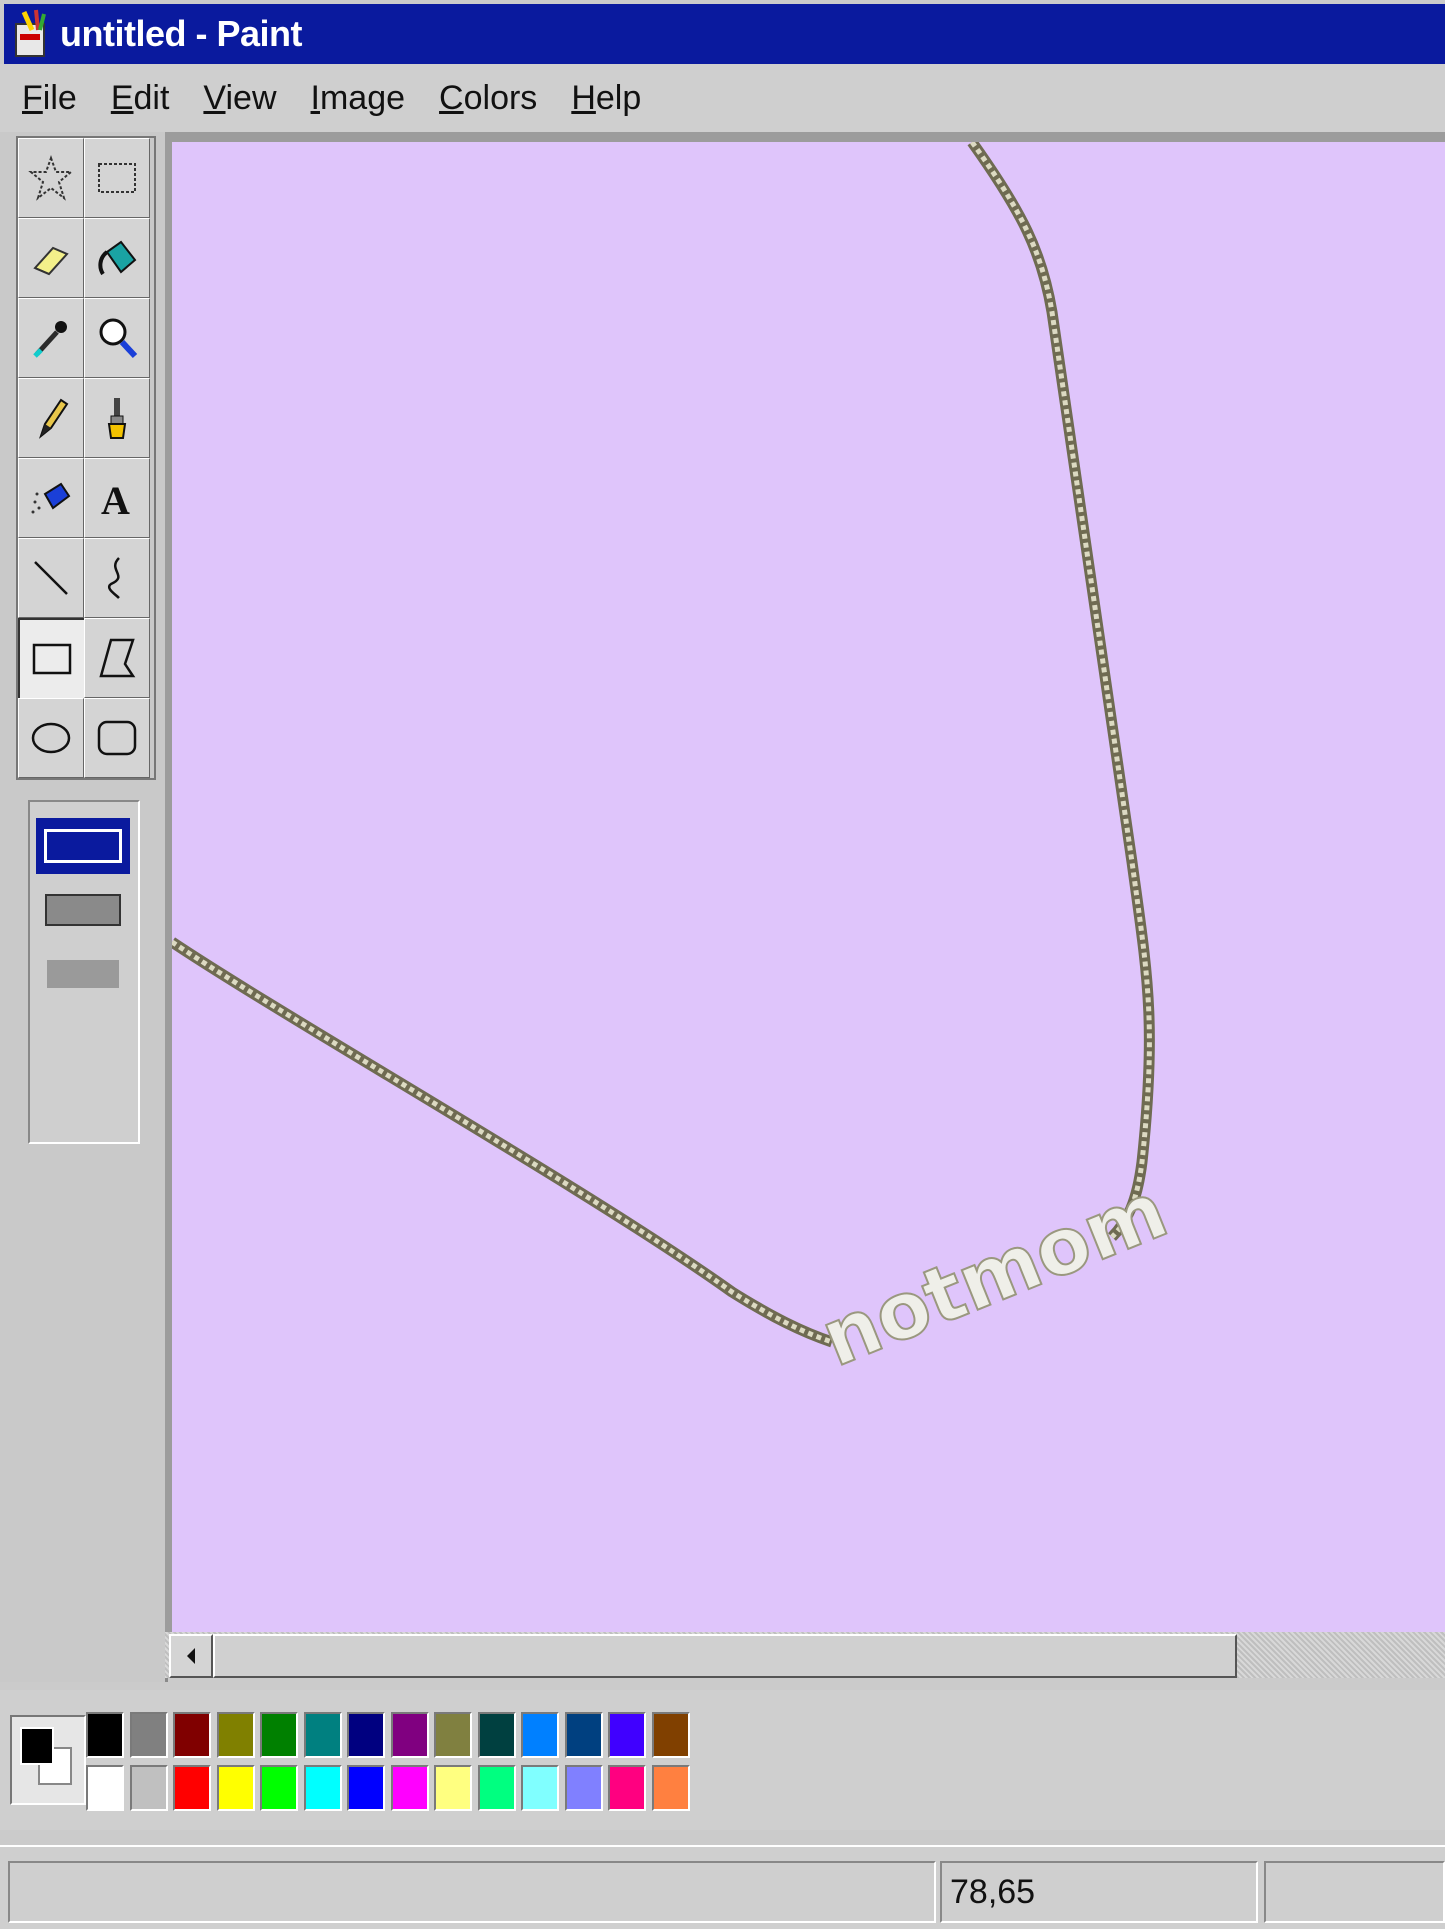 The image size is (1445, 1929). Describe the element at coordinates (53, 418) in the screenshot. I see `pencil-icon` at that location.